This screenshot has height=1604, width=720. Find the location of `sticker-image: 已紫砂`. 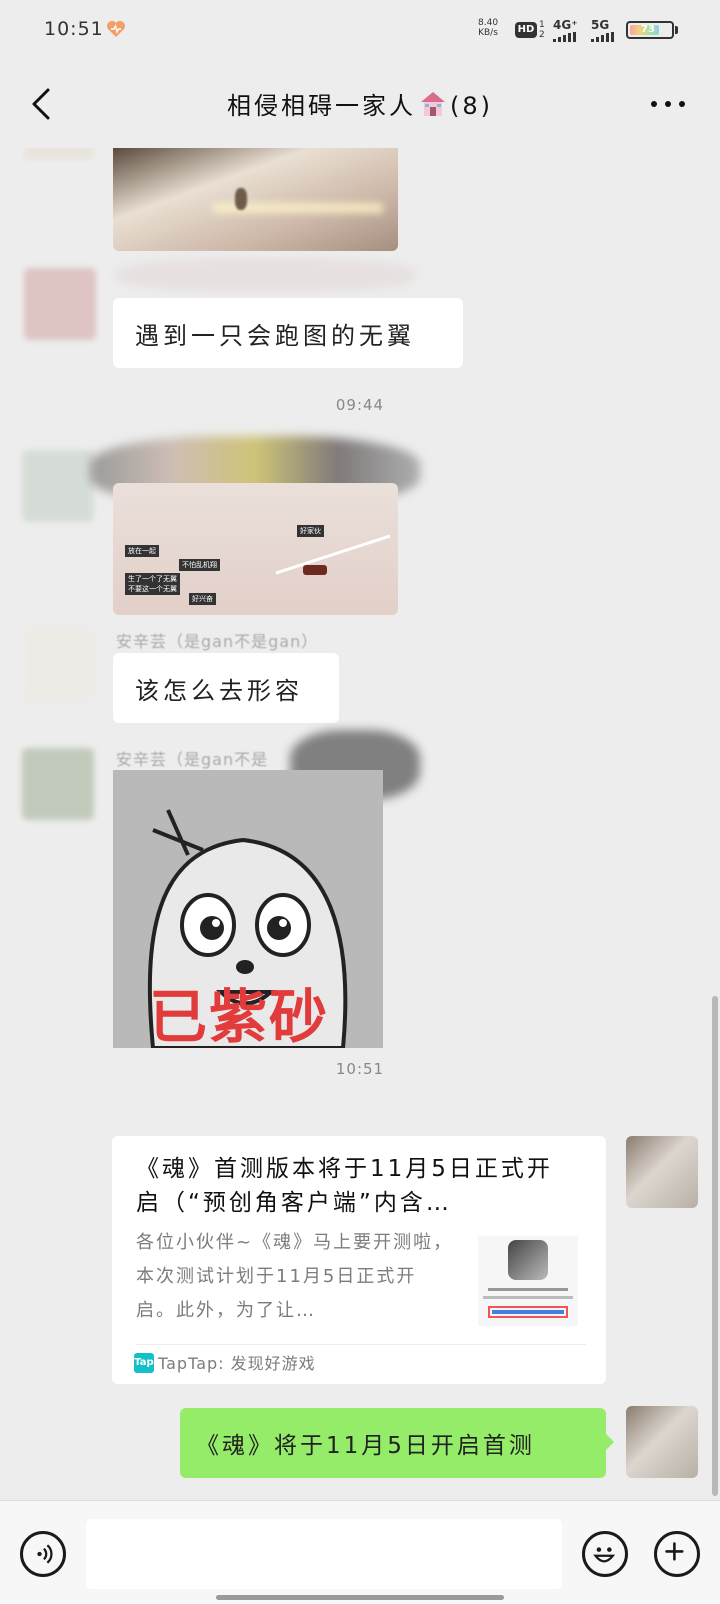

sticker-image: 已紫砂 is located at coordinates (248, 909).